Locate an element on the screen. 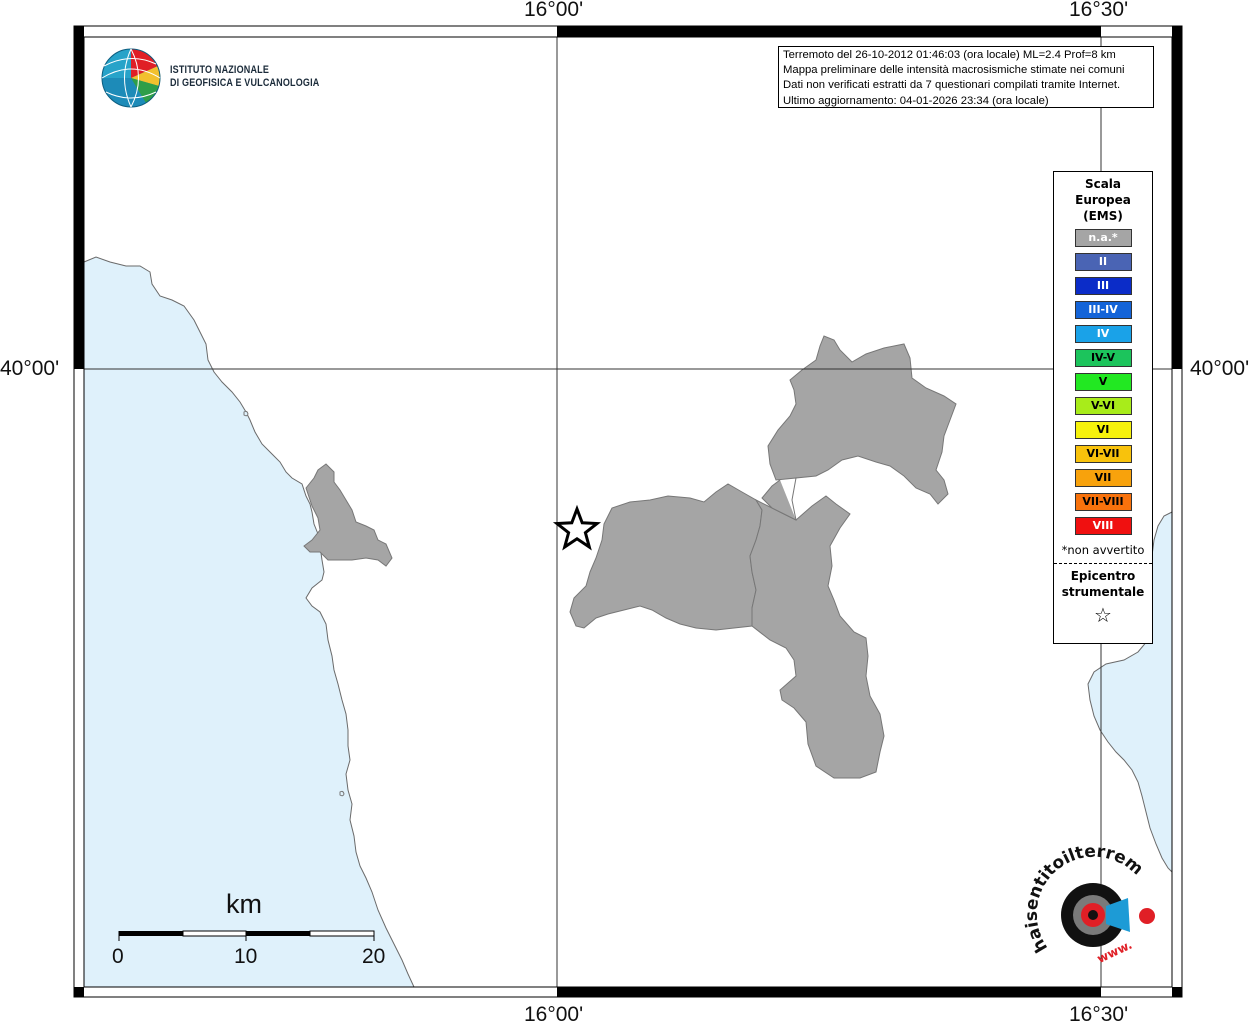 This screenshot has width=1255, height=1027. scale-label-0: 0 is located at coordinates (118, 956).